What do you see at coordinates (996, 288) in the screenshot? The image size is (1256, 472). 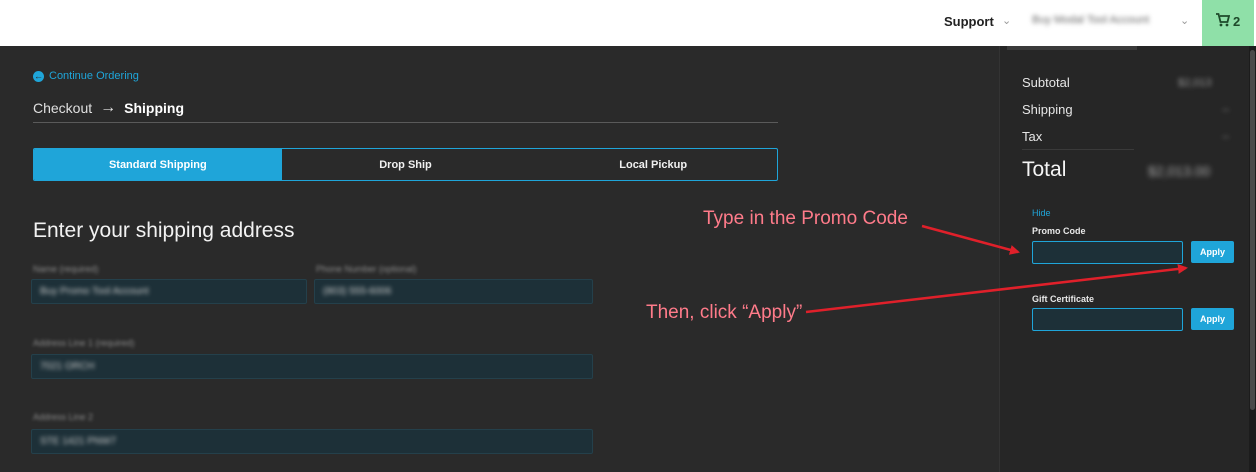 I see `arrow-to-apply-button` at bounding box center [996, 288].